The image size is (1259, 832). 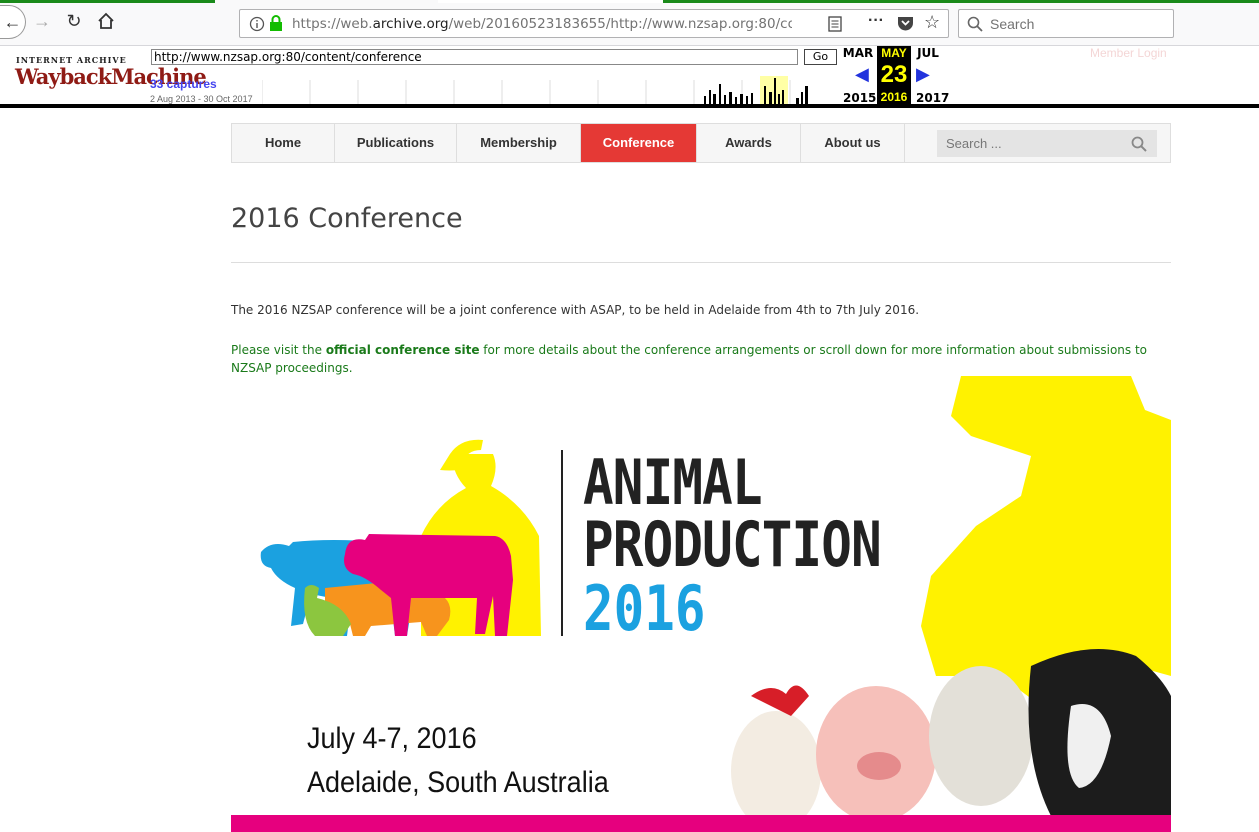 I want to click on browser-search-box: Search, so click(x=1066, y=23).